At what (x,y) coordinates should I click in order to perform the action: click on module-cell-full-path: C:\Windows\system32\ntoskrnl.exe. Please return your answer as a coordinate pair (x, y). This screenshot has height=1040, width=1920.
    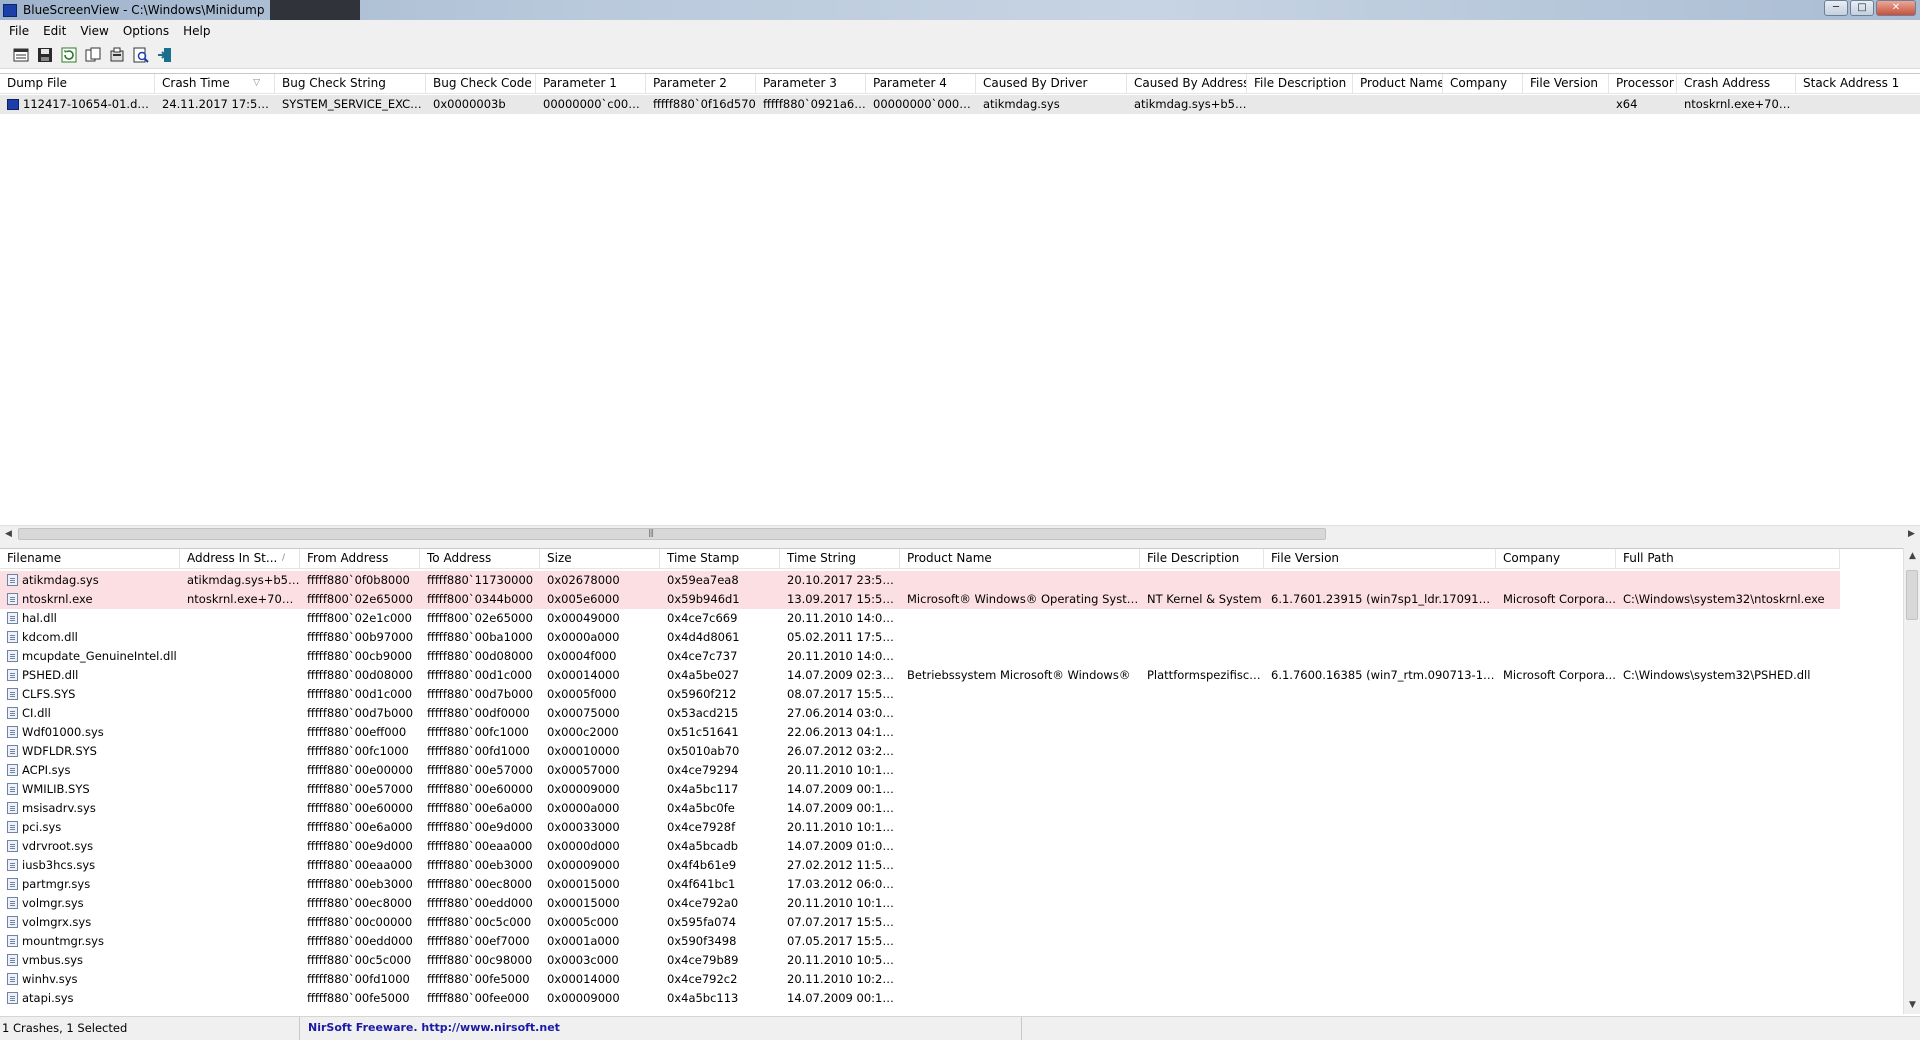
    Looking at the image, I should click on (1728, 599).